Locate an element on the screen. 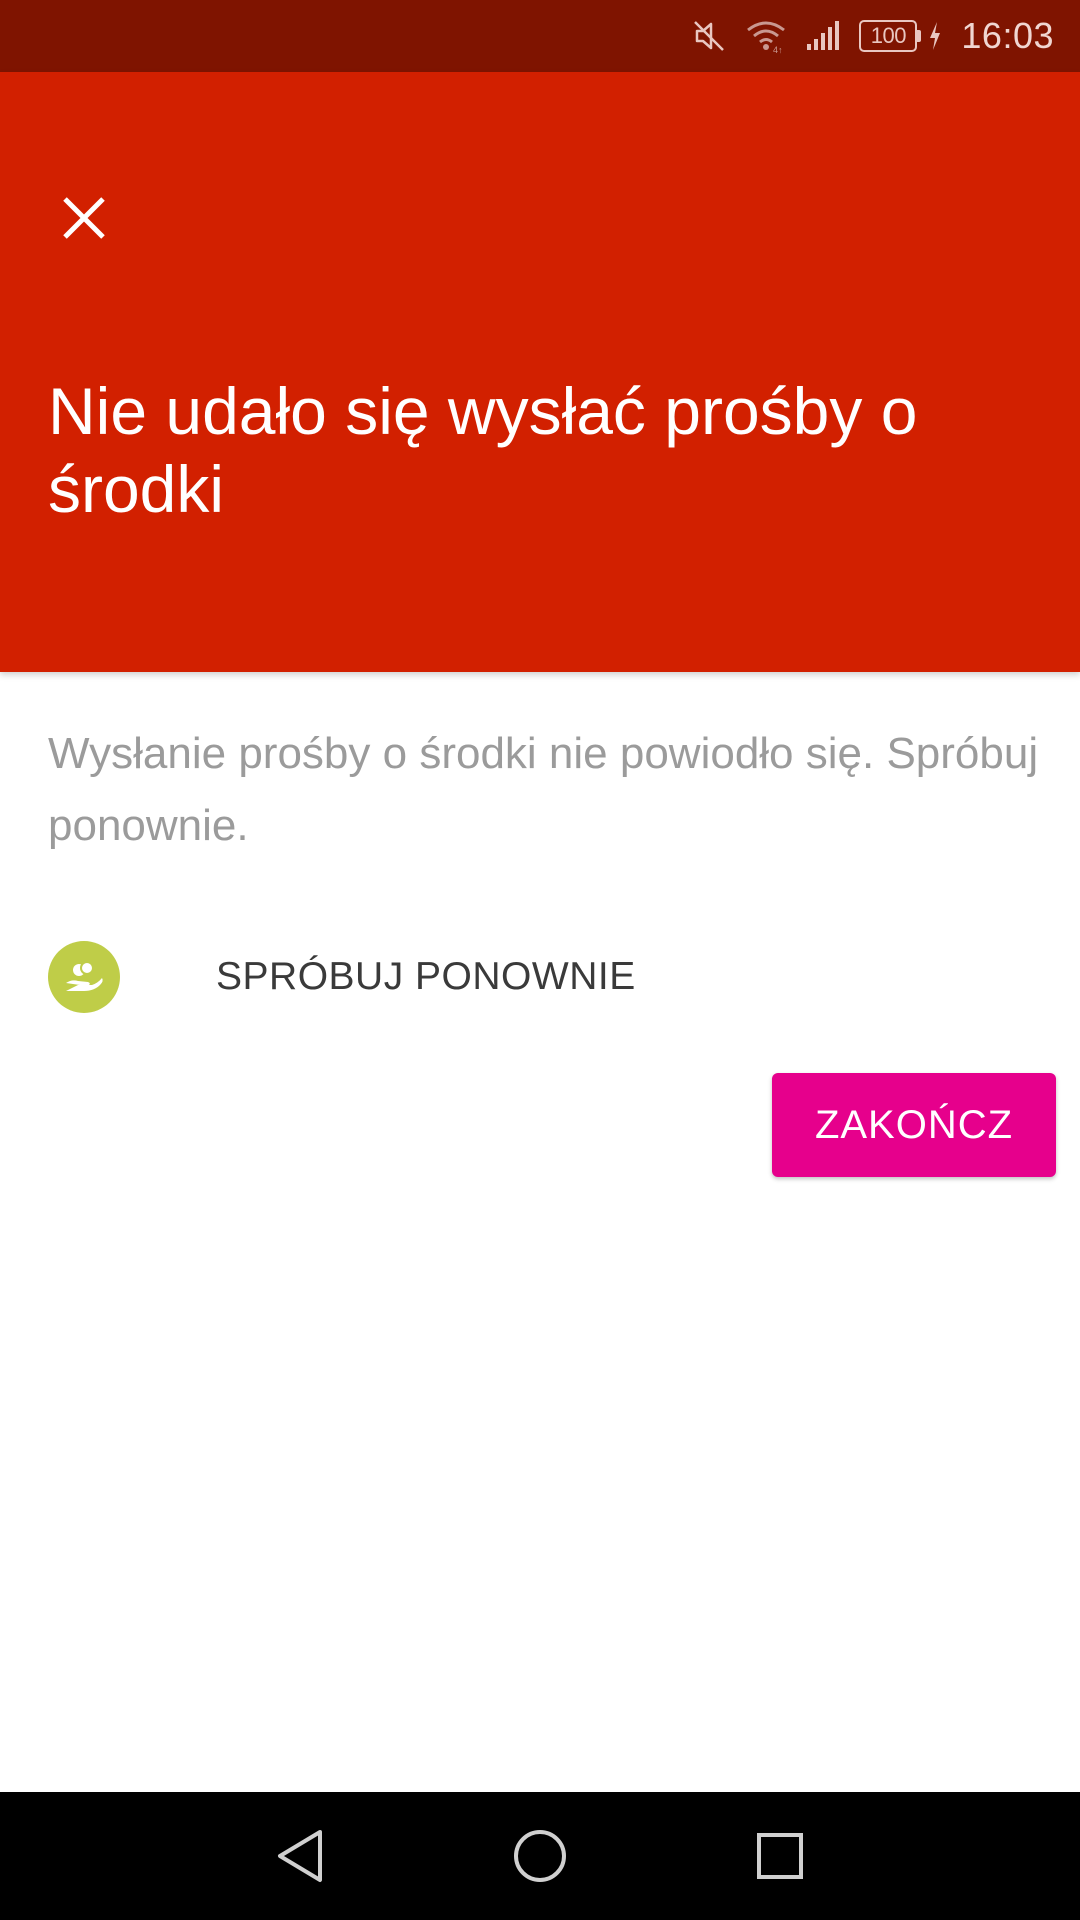  recents-button is located at coordinates (780, 1858).